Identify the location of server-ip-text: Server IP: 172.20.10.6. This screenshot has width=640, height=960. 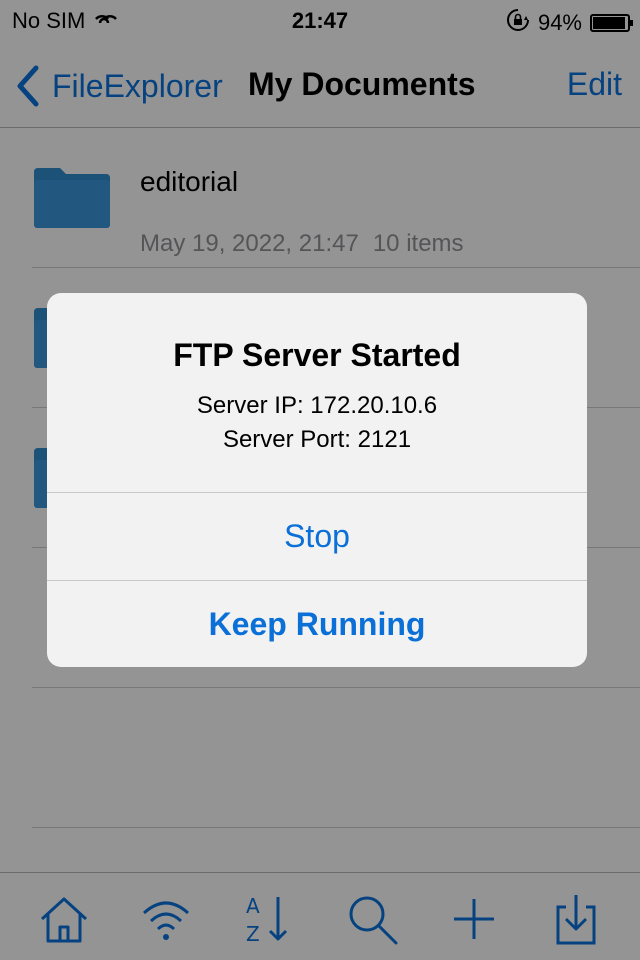
(317, 405).